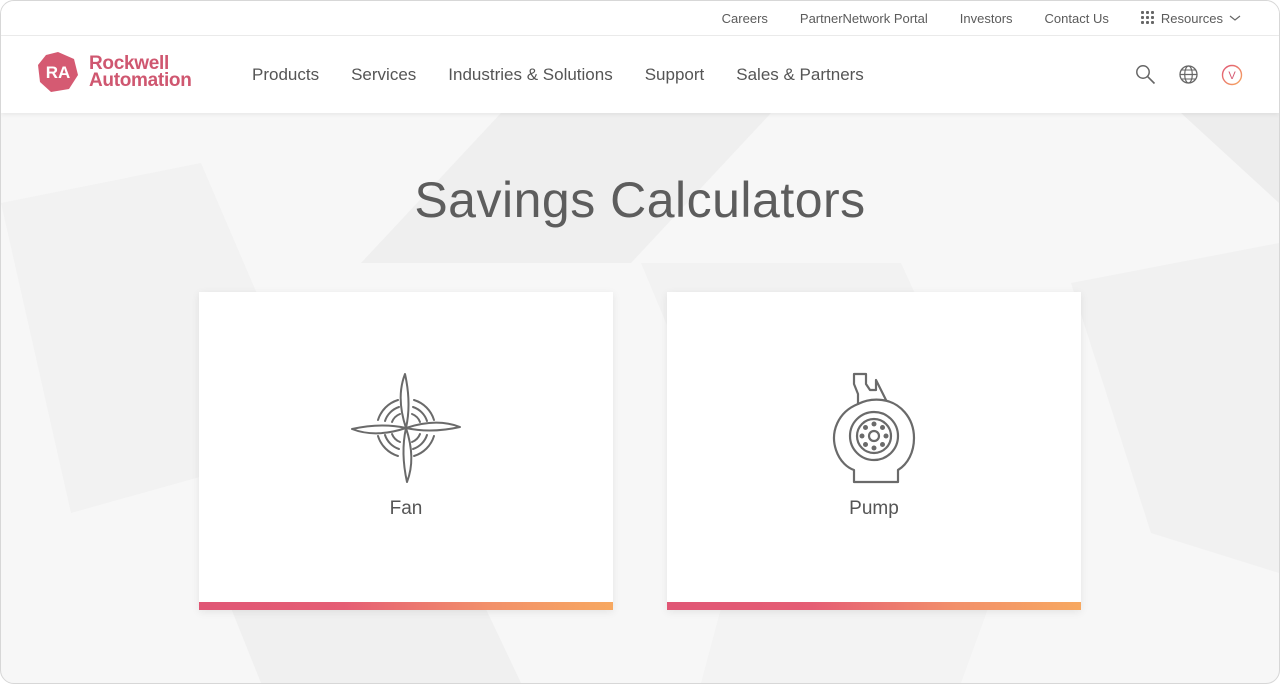 The width and height of the screenshot is (1280, 684). What do you see at coordinates (874, 428) in the screenshot?
I see `pump-icon` at bounding box center [874, 428].